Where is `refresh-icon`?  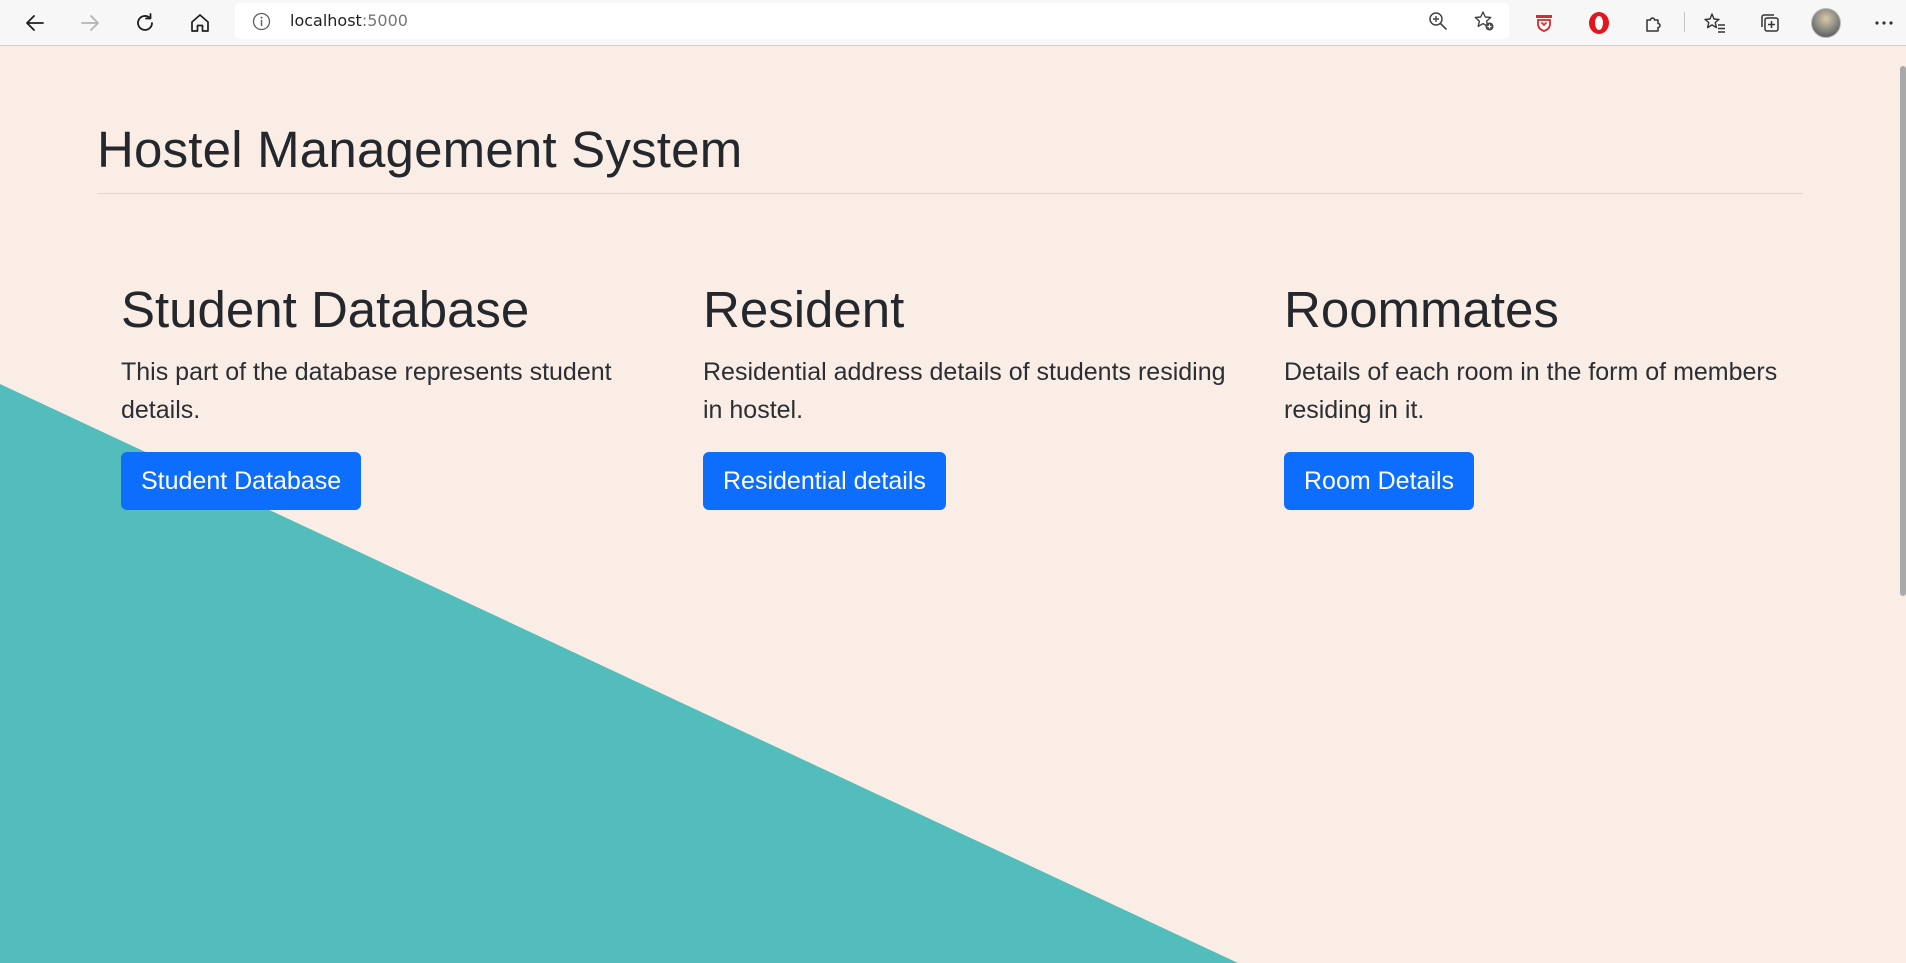
refresh-icon is located at coordinates (145, 22).